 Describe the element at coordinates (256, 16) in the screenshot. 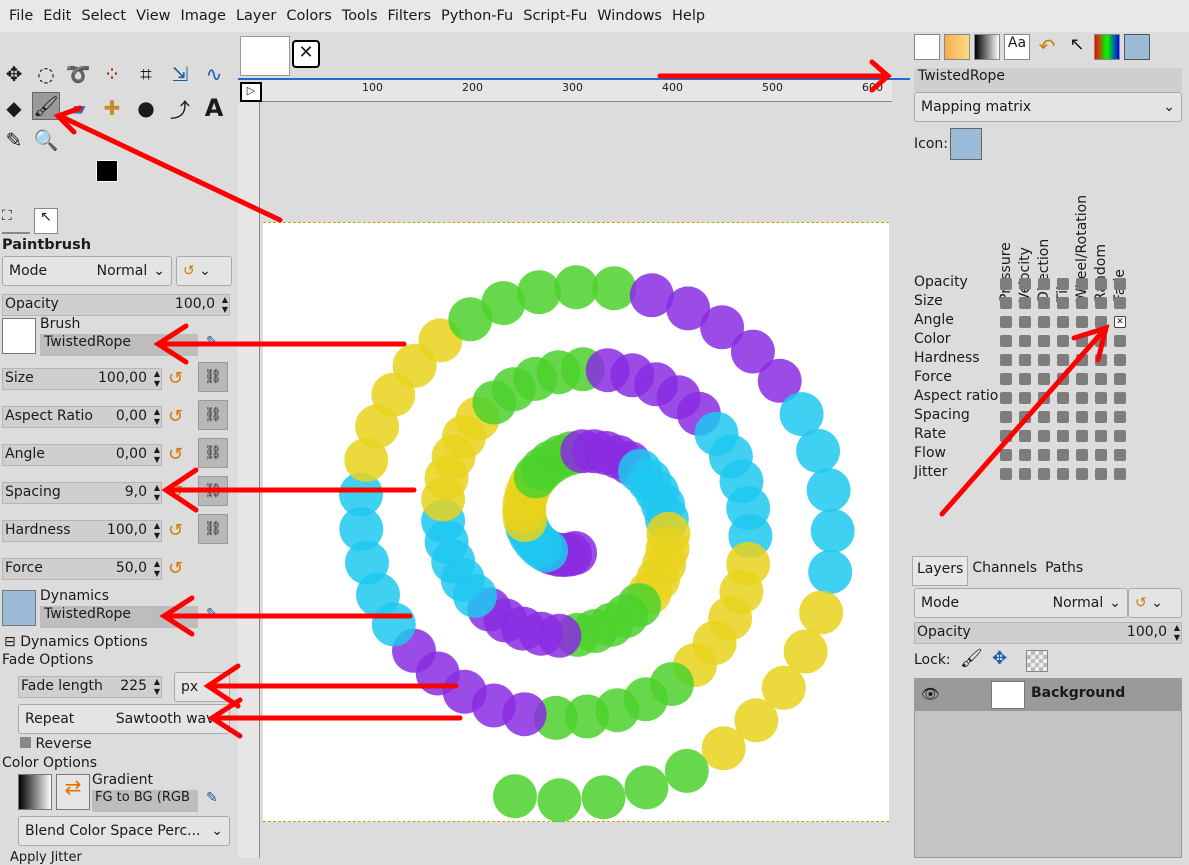

I see `menu-layer: Layer` at that location.